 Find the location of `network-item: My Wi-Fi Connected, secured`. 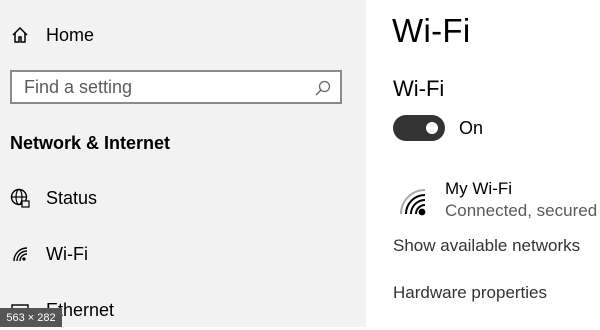

network-item: My Wi-Fi Connected, secured is located at coordinates (496, 201).